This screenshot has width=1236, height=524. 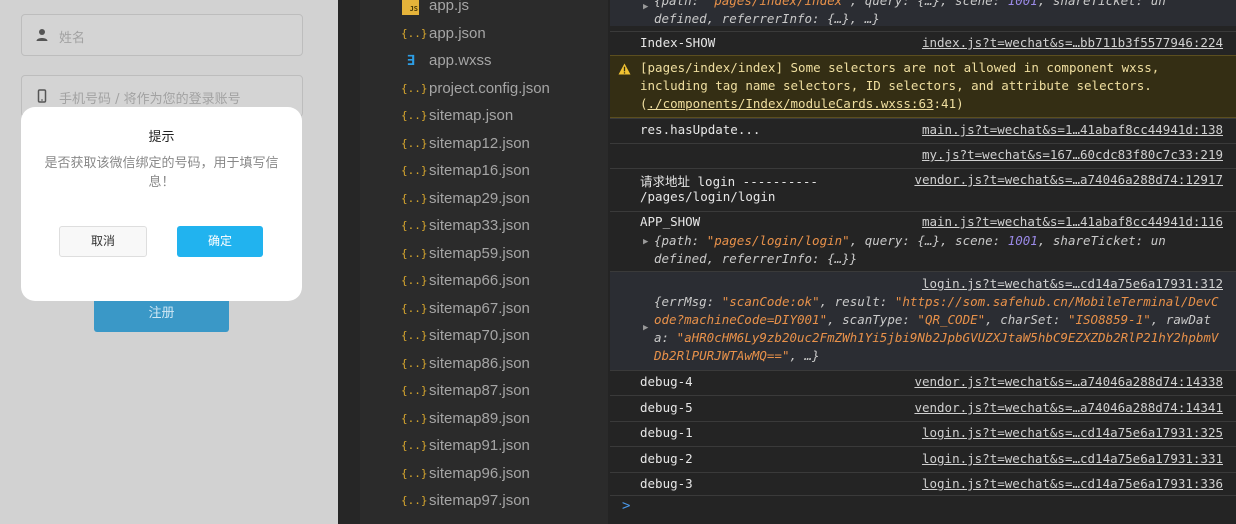 What do you see at coordinates (460, 60) in the screenshot?
I see `file-name: app.wxss` at bounding box center [460, 60].